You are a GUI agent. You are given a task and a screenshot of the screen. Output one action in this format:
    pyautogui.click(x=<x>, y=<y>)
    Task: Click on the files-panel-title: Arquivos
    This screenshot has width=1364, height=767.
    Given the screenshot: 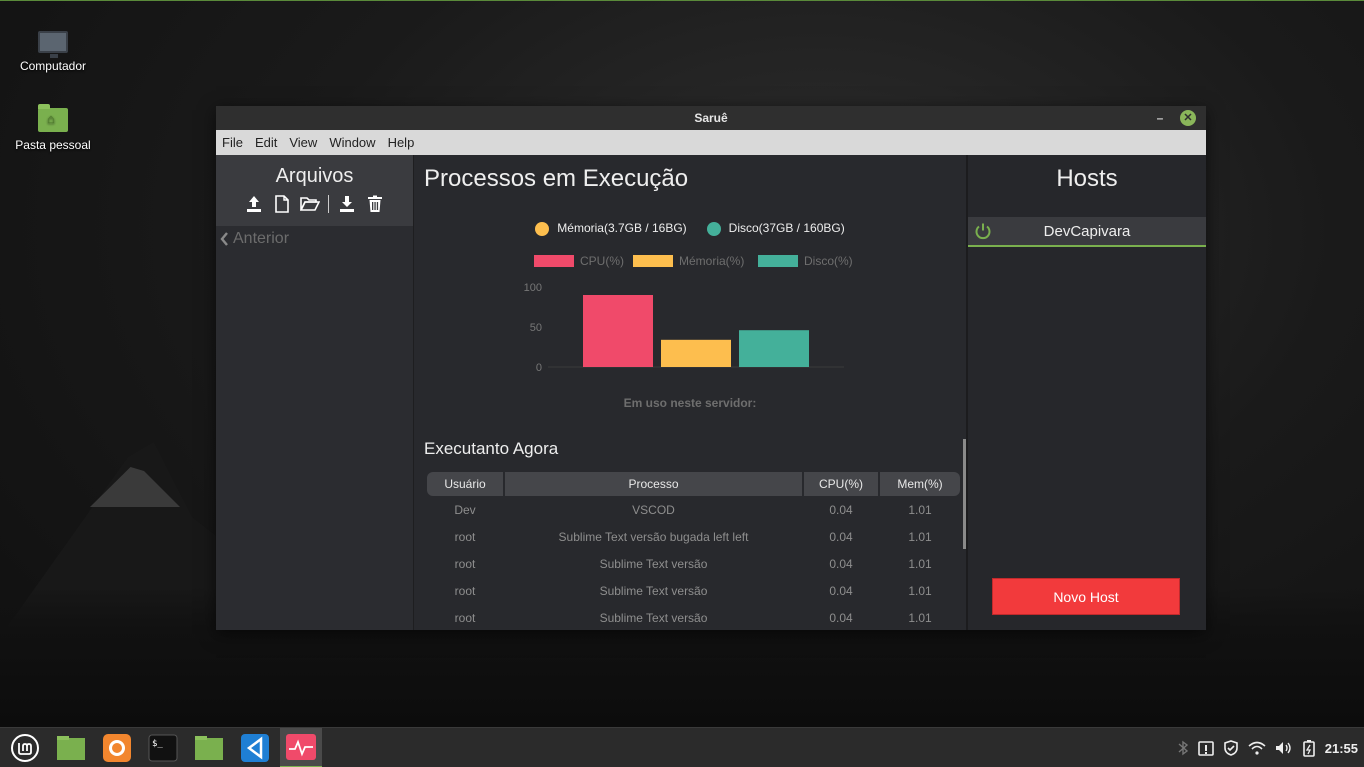 What is the action you would take?
    pyautogui.click(x=314, y=176)
    